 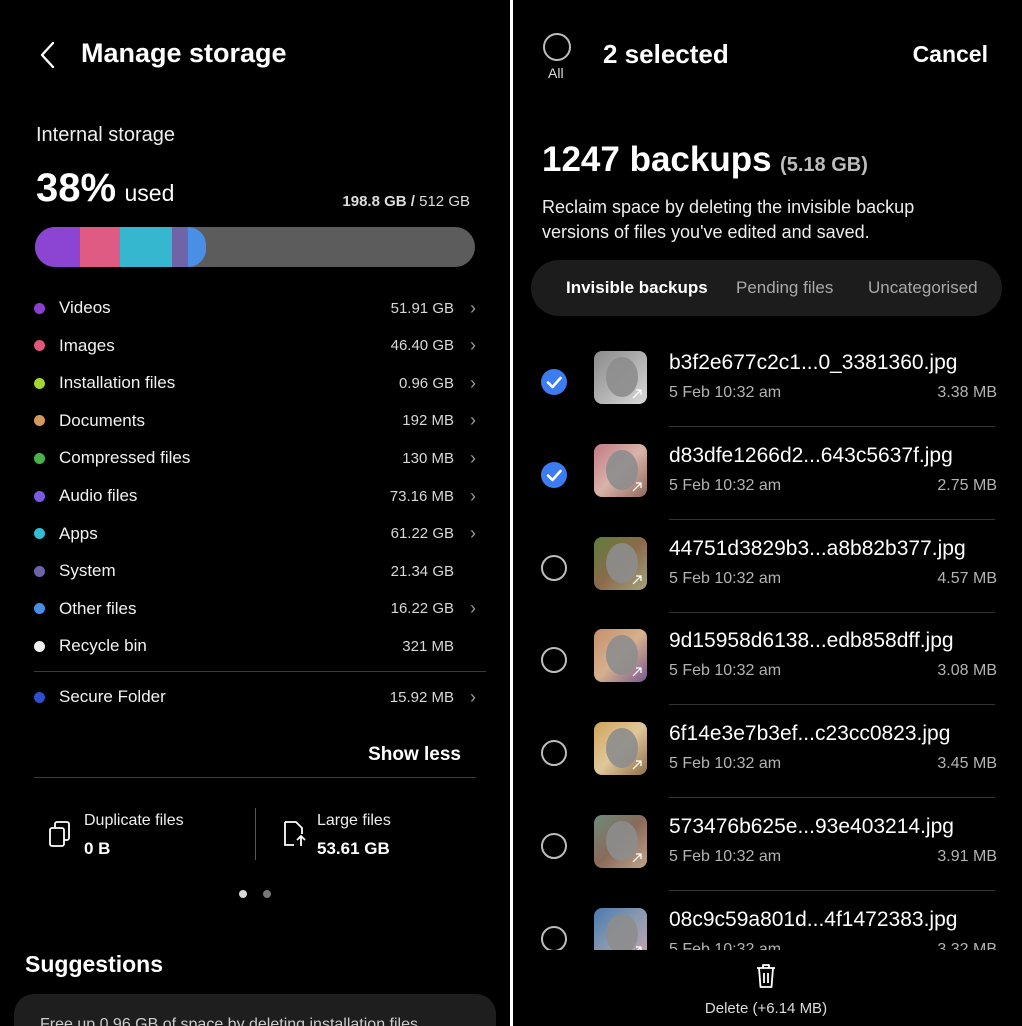 I want to click on large-files-icon, so click(x=295, y=833).